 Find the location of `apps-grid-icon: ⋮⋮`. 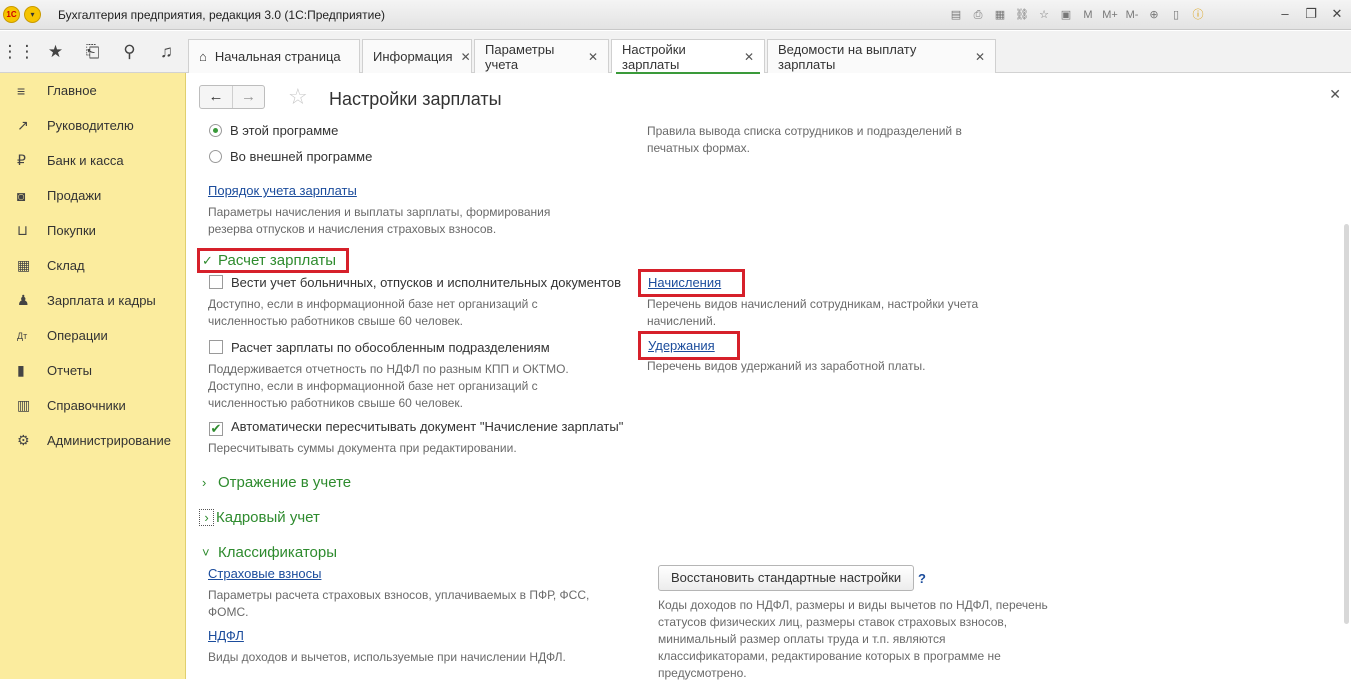

apps-grid-icon: ⋮⋮ is located at coordinates (18, 52).